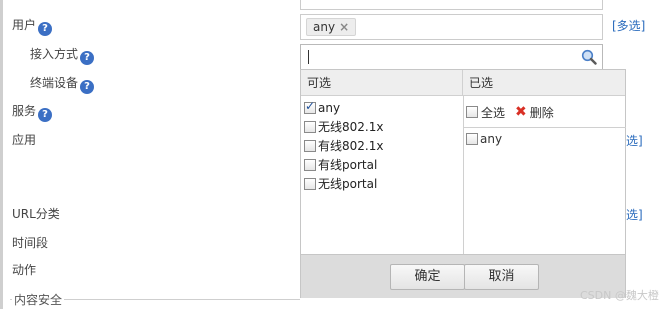  I want to click on user-tag-input: any ×, so click(451, 27).